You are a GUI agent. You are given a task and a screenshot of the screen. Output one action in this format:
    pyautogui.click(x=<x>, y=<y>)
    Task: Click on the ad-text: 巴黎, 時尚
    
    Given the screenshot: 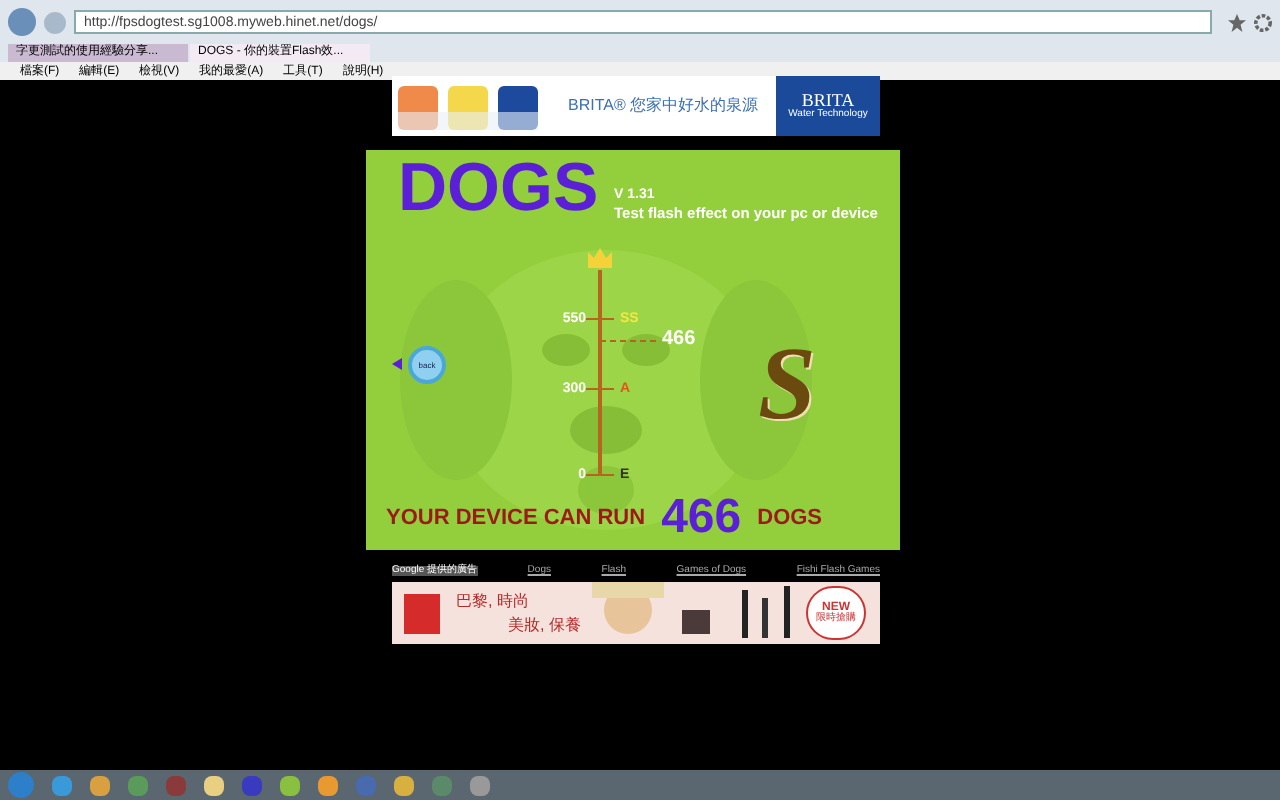 What is the action you would take?
    pyautogui.click(x=492, y=602)
    